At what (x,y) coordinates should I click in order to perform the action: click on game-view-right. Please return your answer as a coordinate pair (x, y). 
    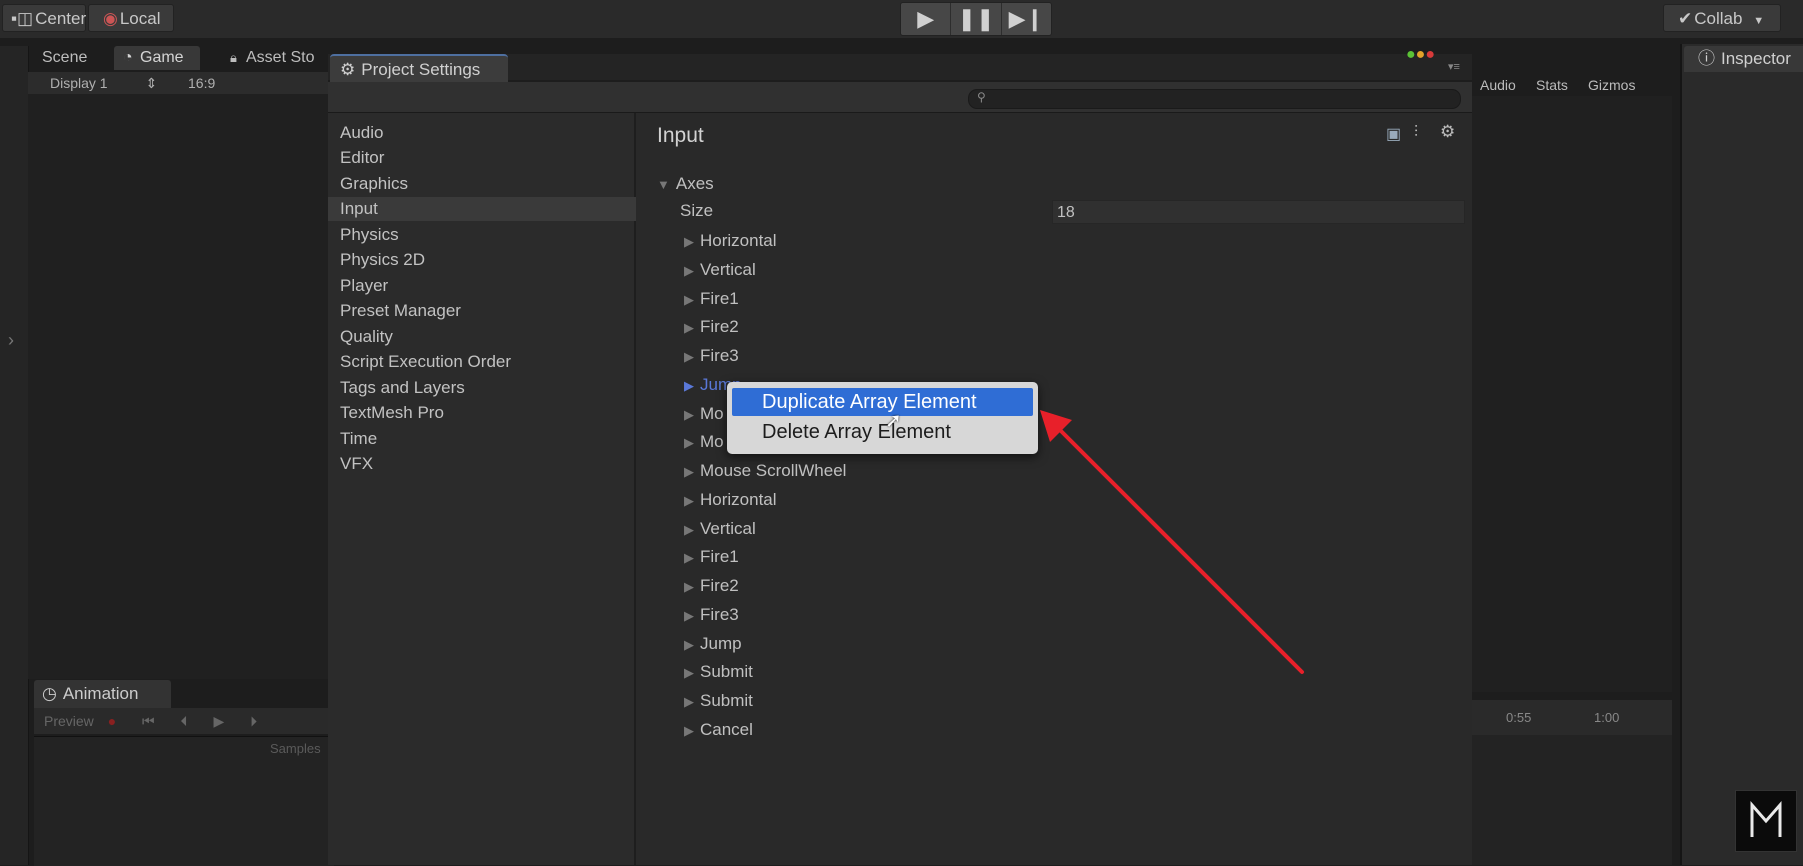
    Looking at the image, I should click on (1572, 394).